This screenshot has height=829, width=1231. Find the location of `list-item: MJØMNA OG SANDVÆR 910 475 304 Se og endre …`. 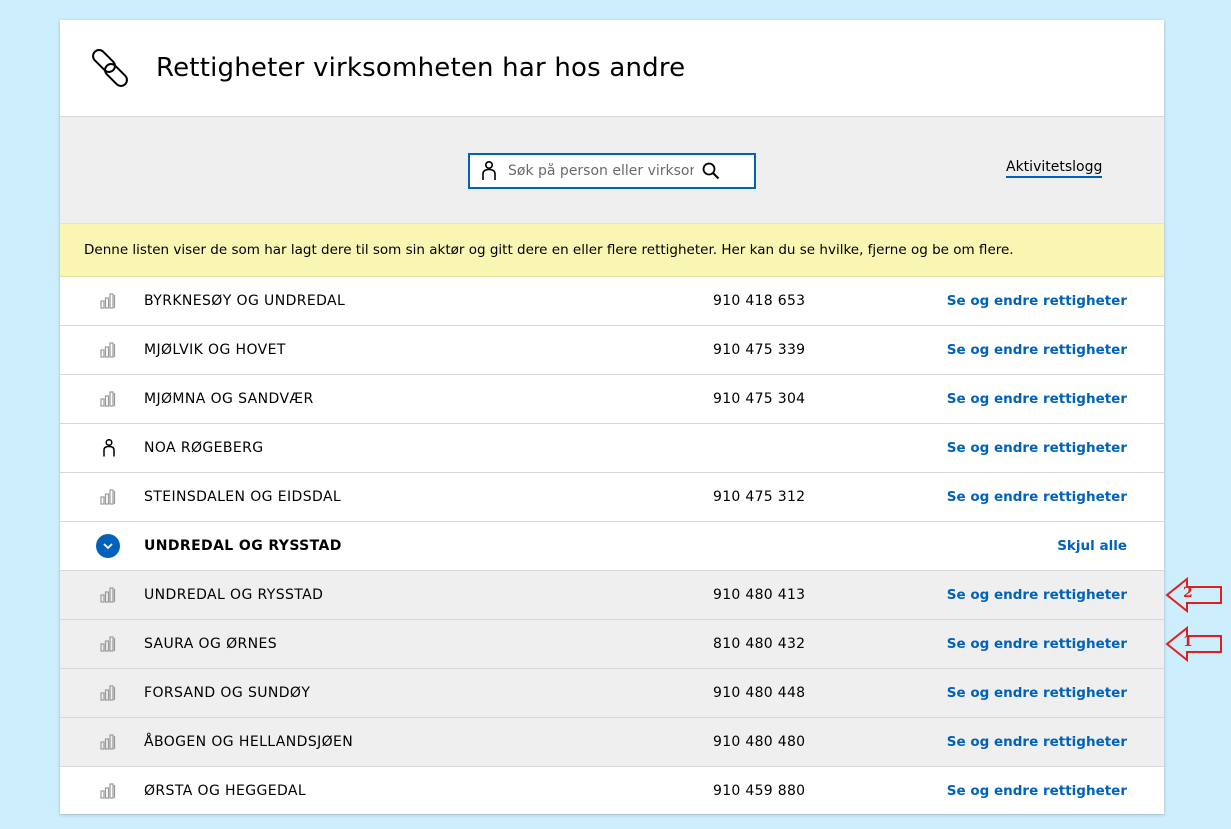

list-item: MJØMNA OG SANDVÆR 910 475 304 Se og endre … is located at coordinates (612, 399).